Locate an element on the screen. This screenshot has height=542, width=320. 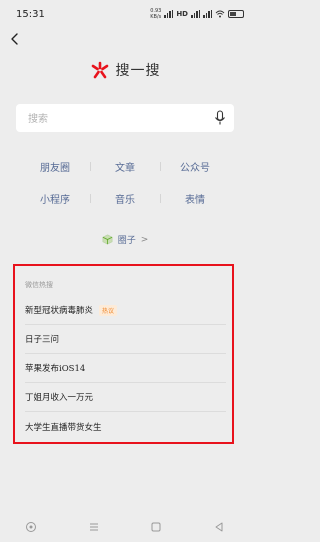
hot-search-item: 日子三问 is located at coordinates (125, 339).